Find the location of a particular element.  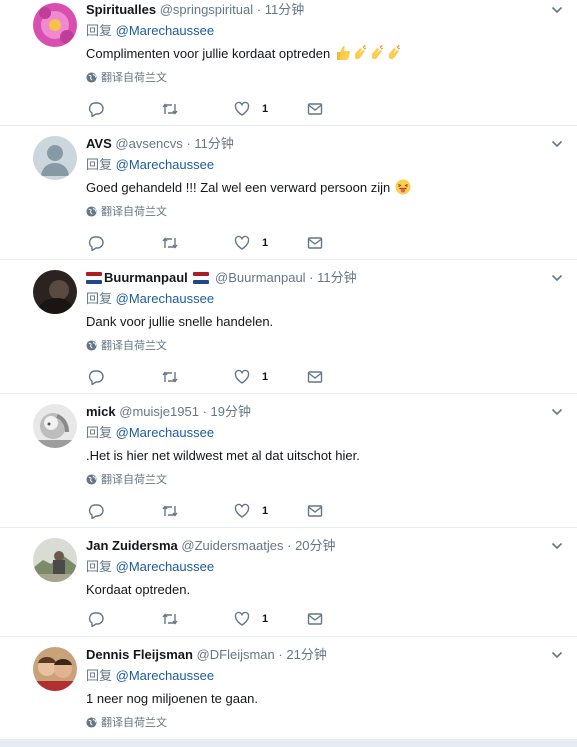

timestamp: 21分钟 is located at coordinates (306, 654).